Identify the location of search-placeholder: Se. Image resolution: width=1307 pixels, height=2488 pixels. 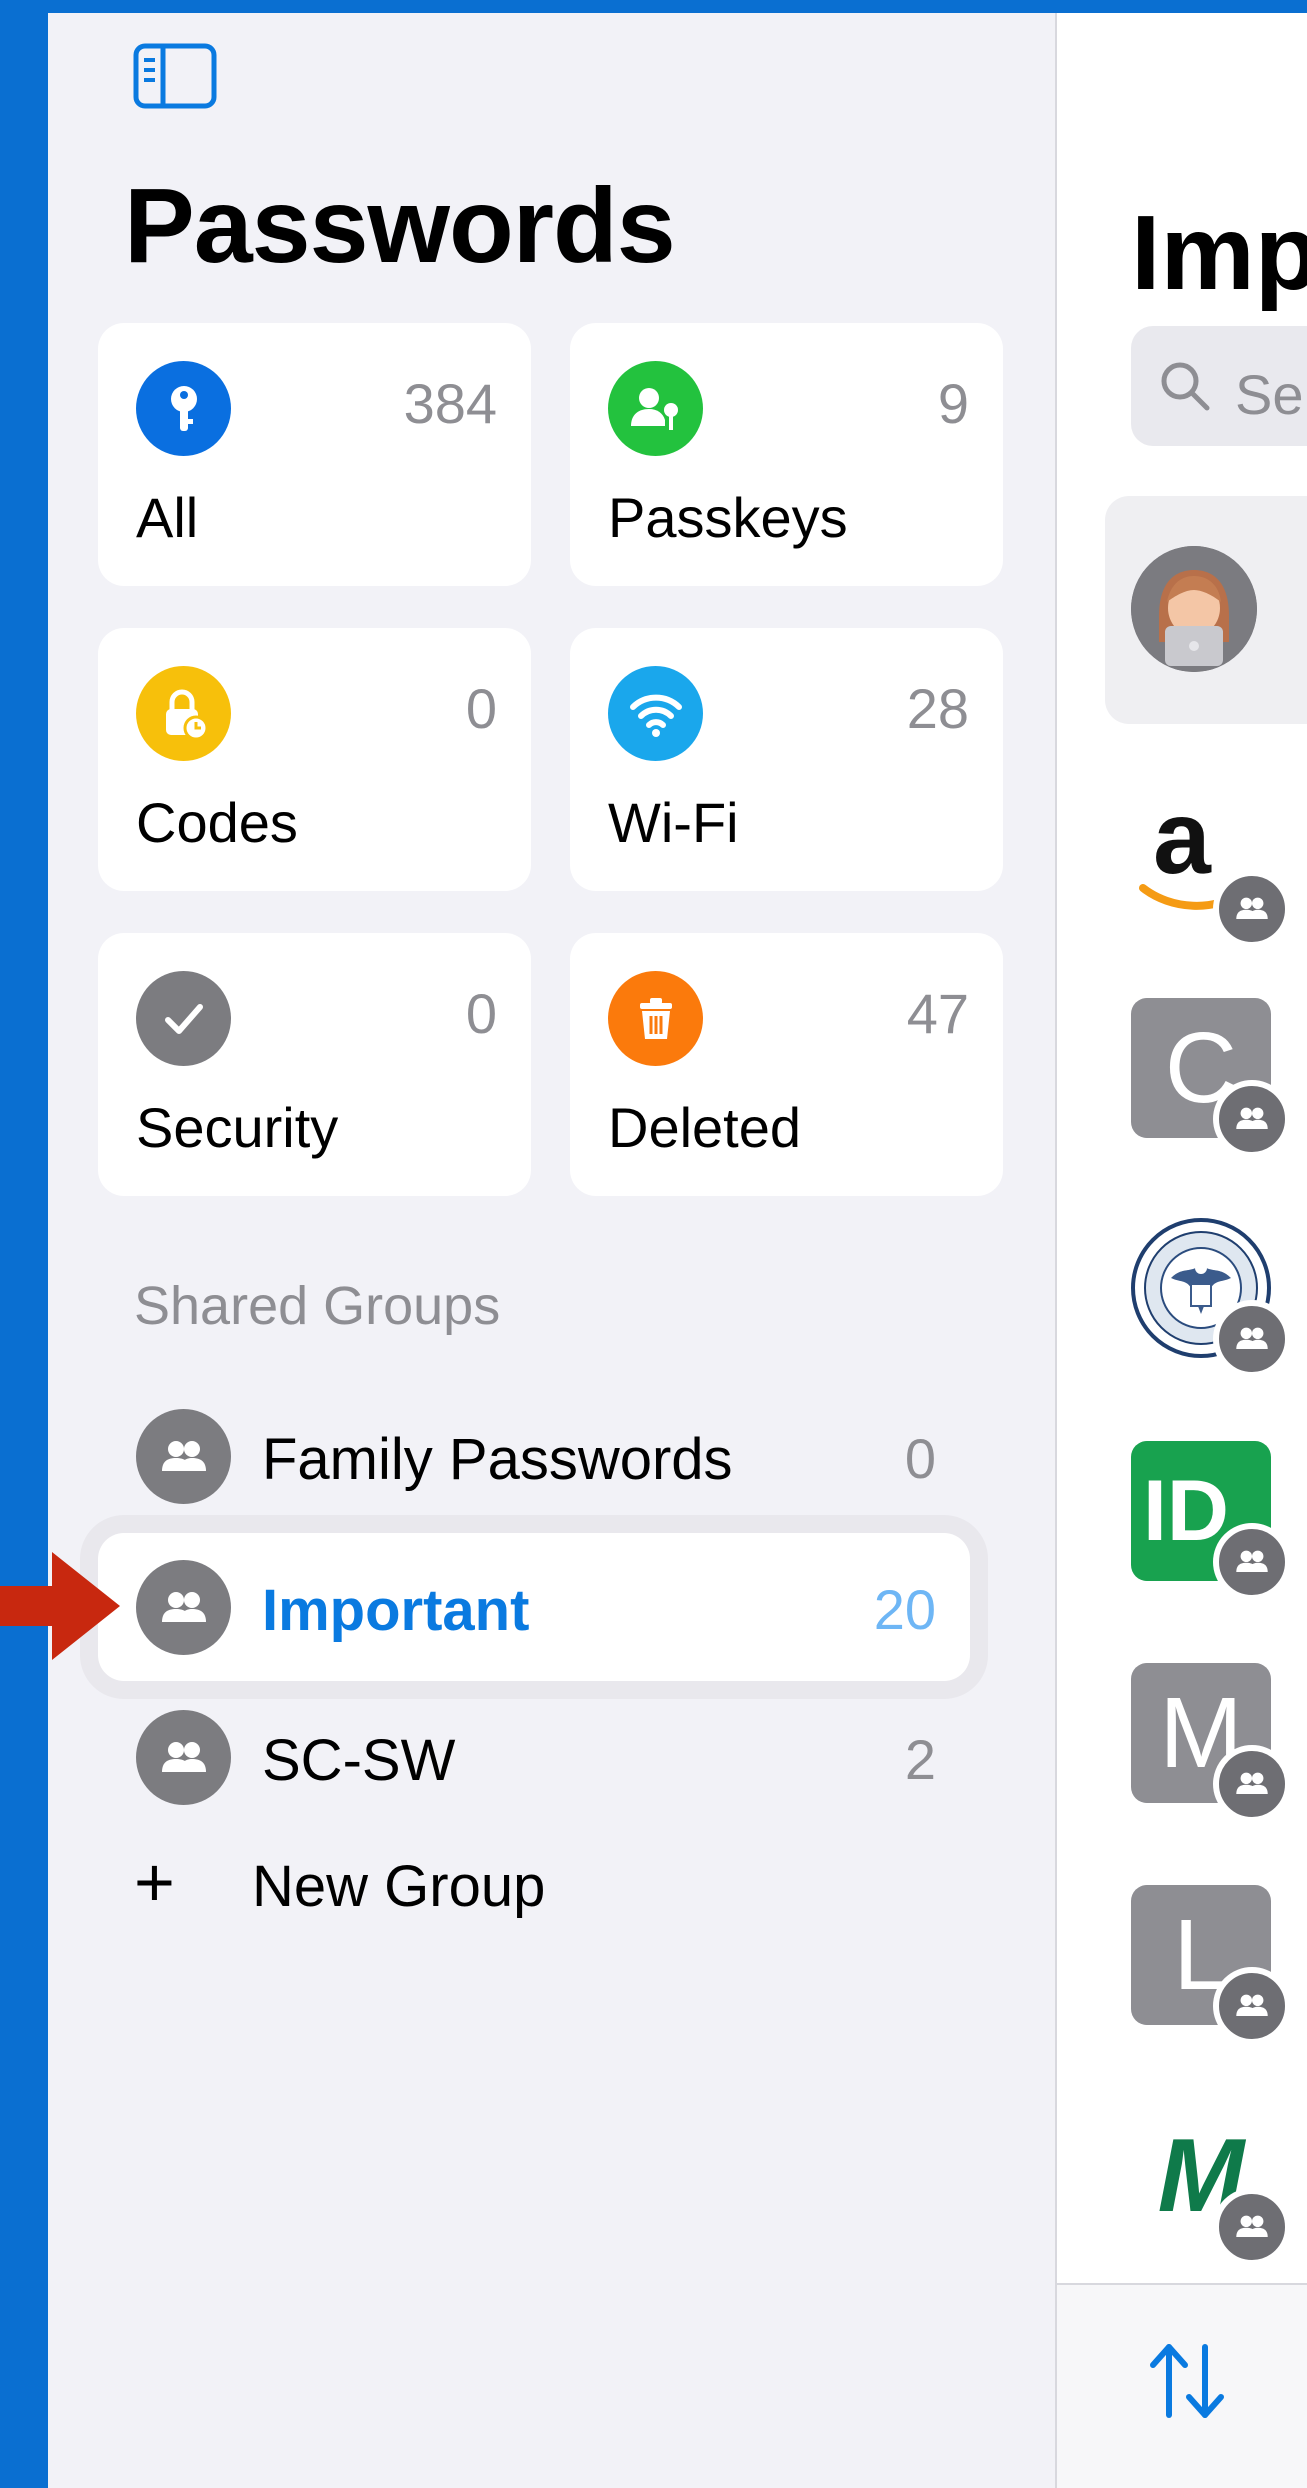
(1269, 394).